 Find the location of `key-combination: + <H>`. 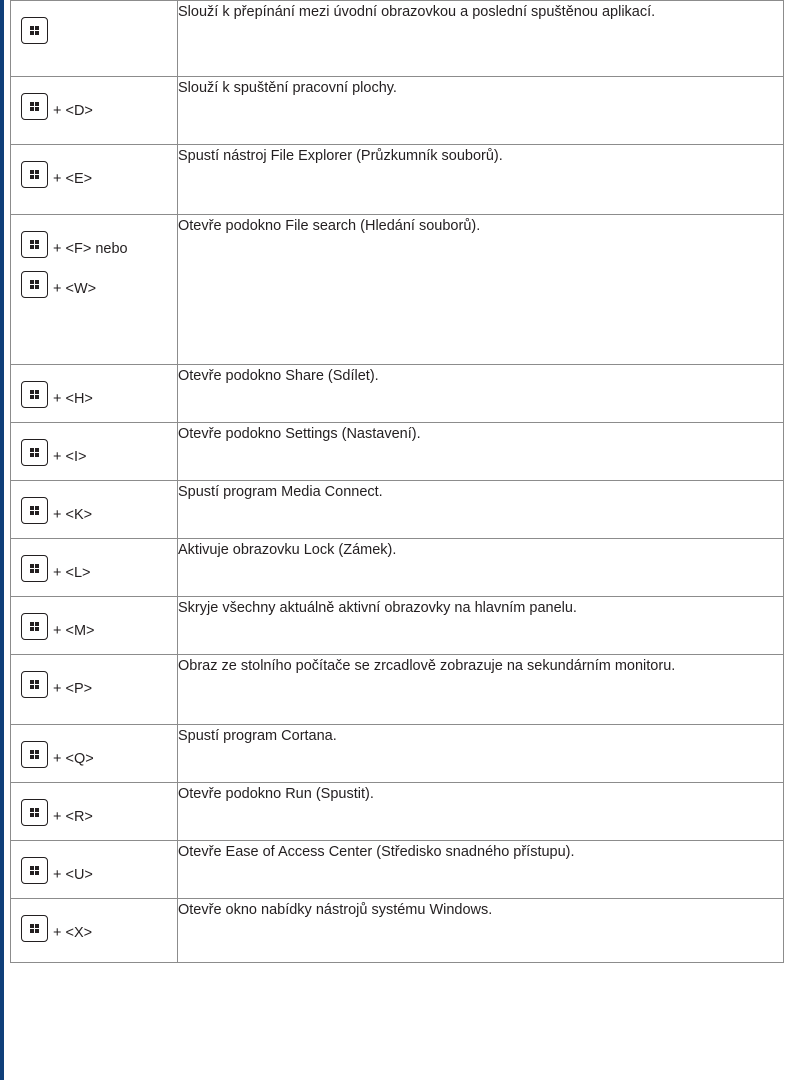

key-combination: + <H> is located at coordinates (99, 395).